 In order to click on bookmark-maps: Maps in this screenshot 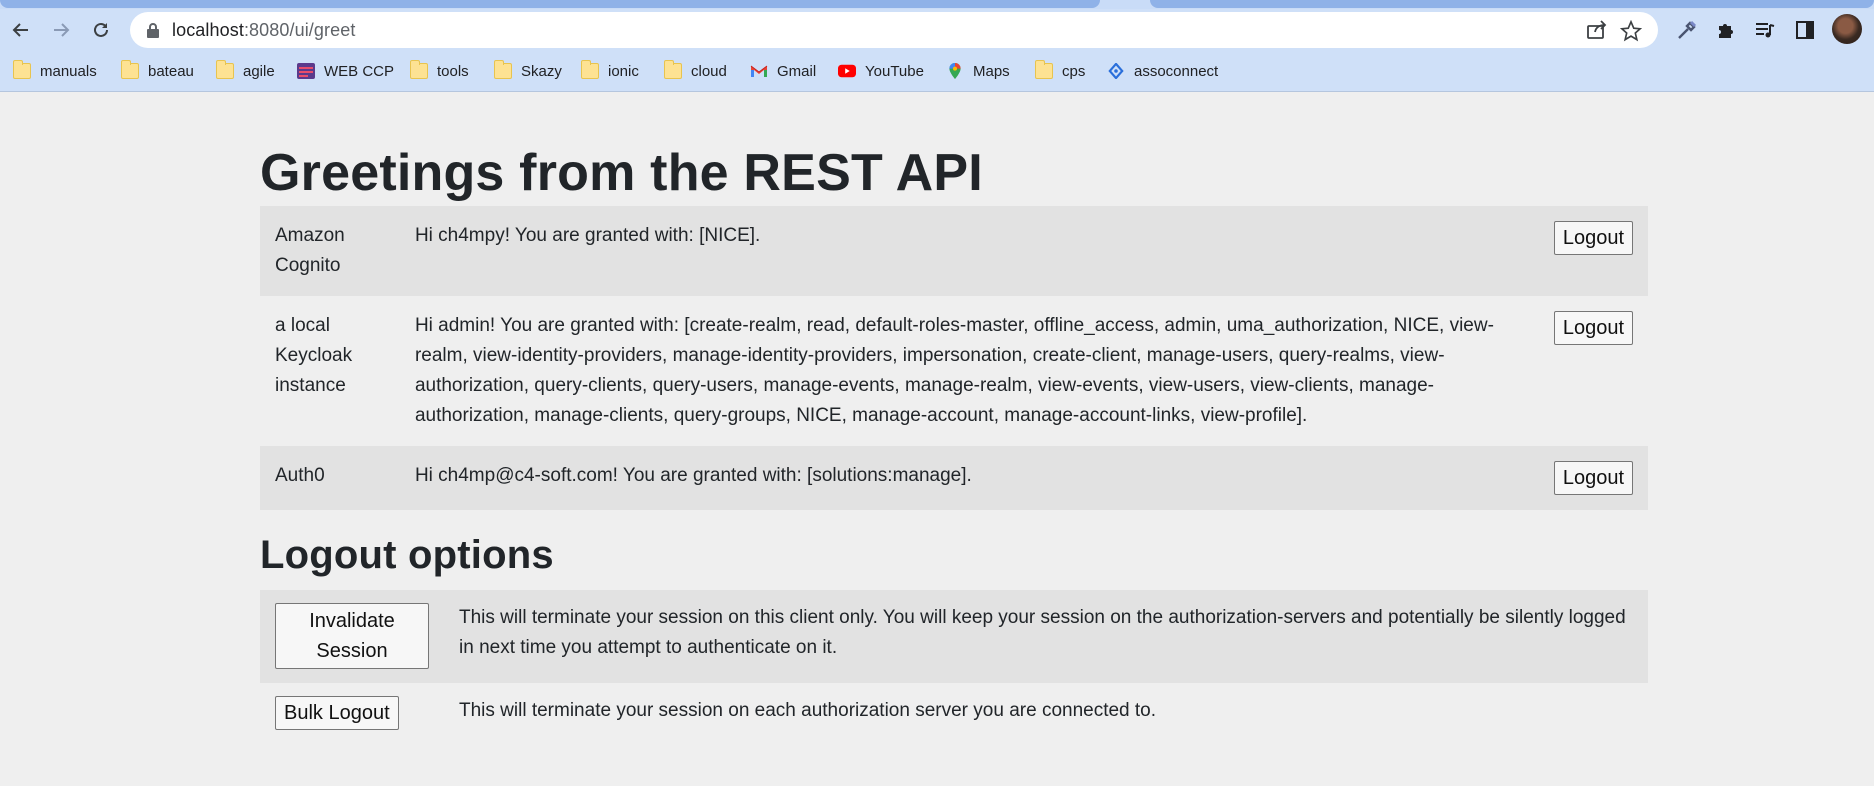, I will do `click(978, 71)`.